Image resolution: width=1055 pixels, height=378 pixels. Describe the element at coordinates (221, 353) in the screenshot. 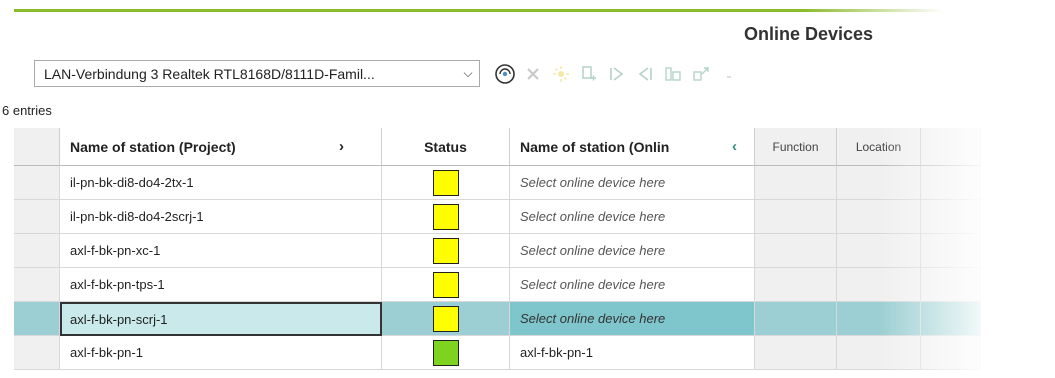

I see `name-project-cell: axl-f-bk-pn-1` at that location.